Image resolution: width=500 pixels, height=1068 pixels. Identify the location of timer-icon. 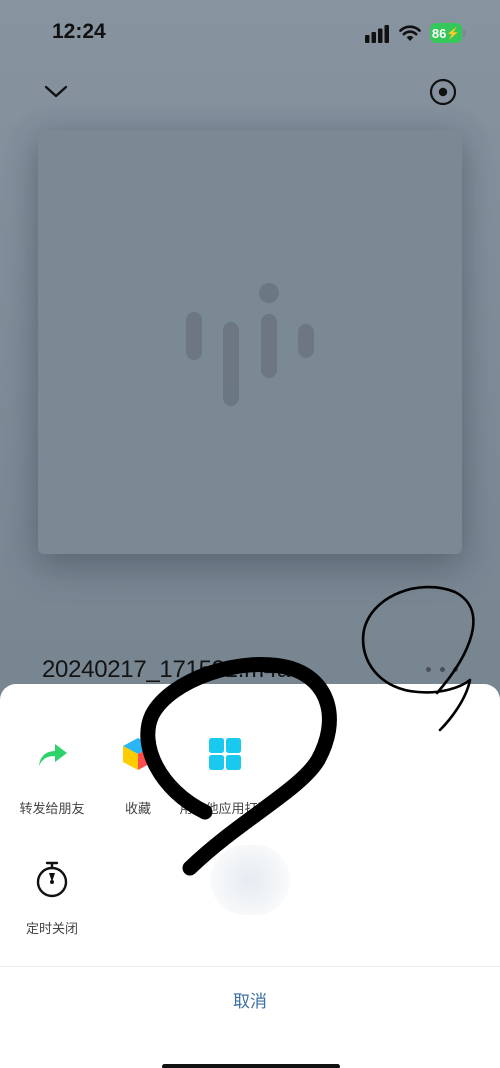
(52, 879).